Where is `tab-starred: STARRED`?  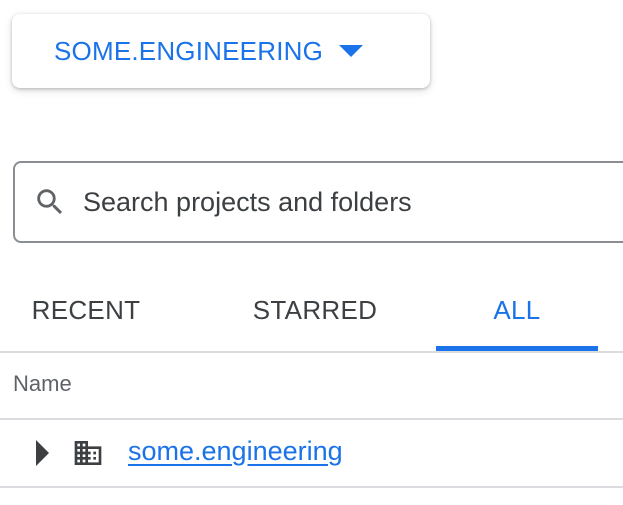 tab-starred: STARRED is located at coordinates (315, 310).